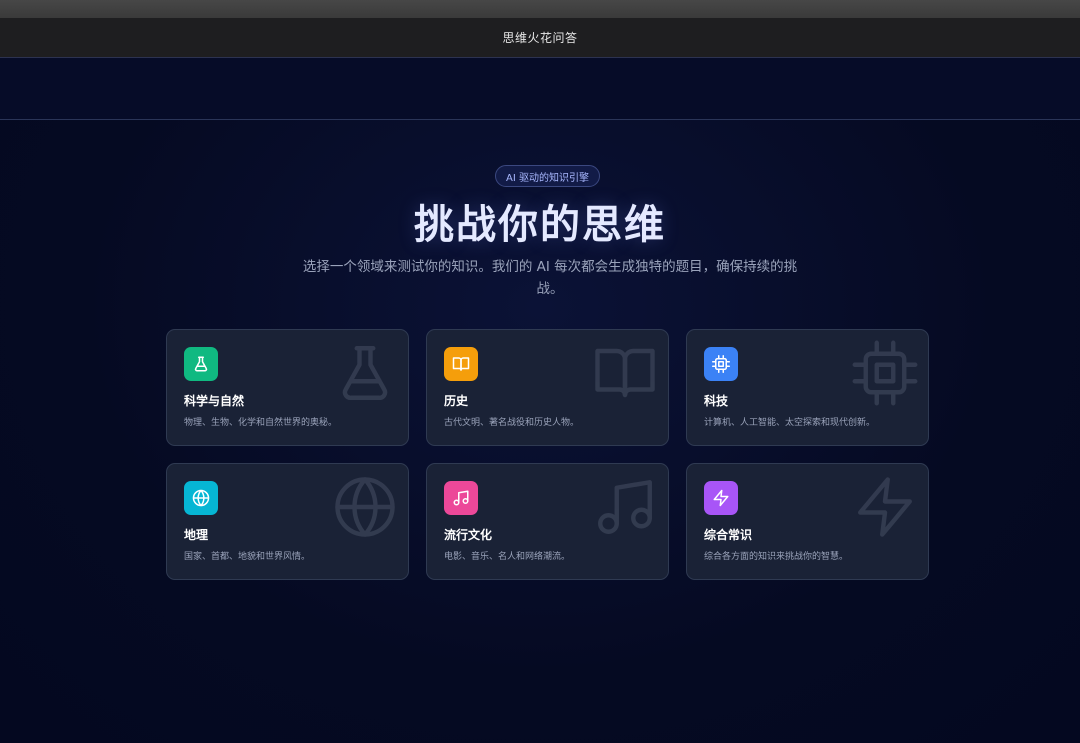 This screenshot has height=743, width=1080. I want to click on card-title: 科学与自然, so click(214, 401).